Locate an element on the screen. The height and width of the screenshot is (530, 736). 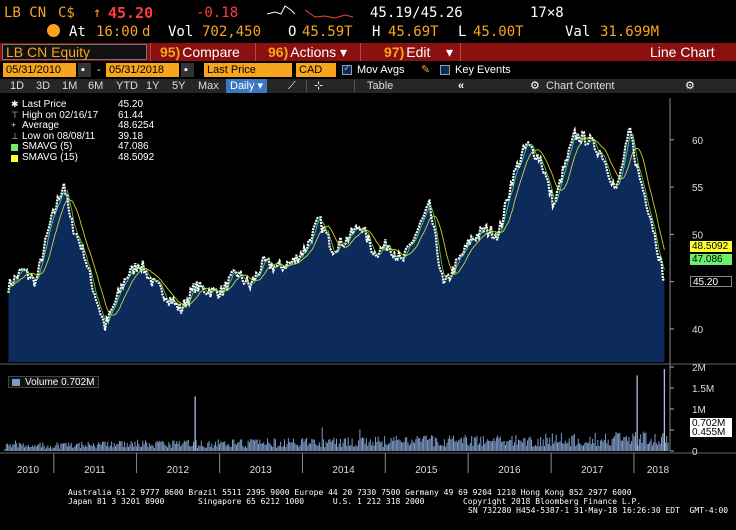
range-5y: 5Y is located at coordinates (178, 86).